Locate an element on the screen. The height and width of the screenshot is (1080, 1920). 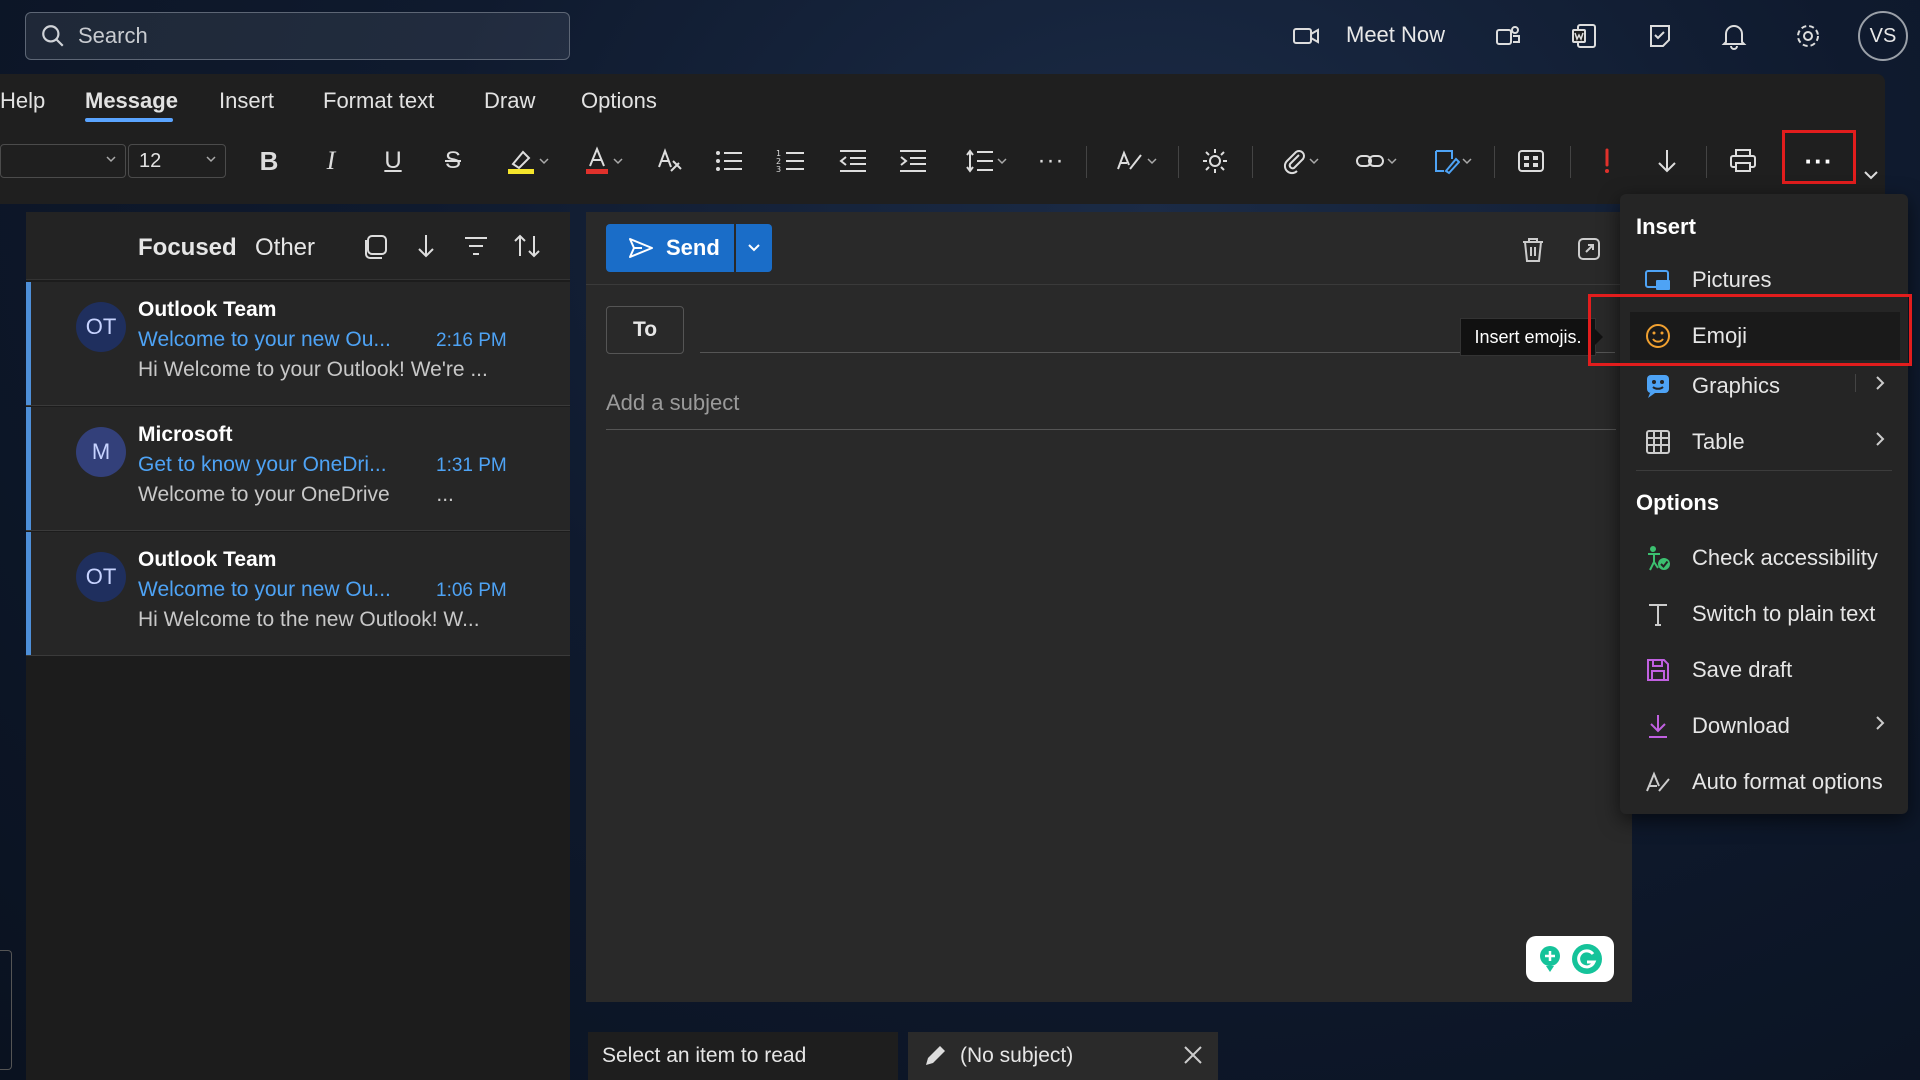
draft-tab: (No subject) is located at coordinates (1063, 1056).